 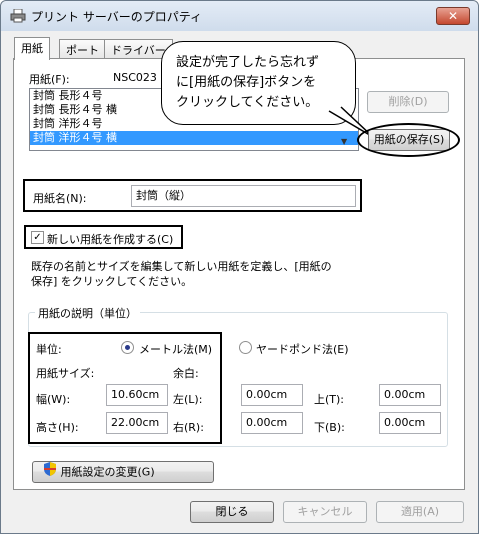 What do you see at coordinates (186, 373) in the screenshot?
I see `margins-label: 余白:` at bounding box center [186, 373].